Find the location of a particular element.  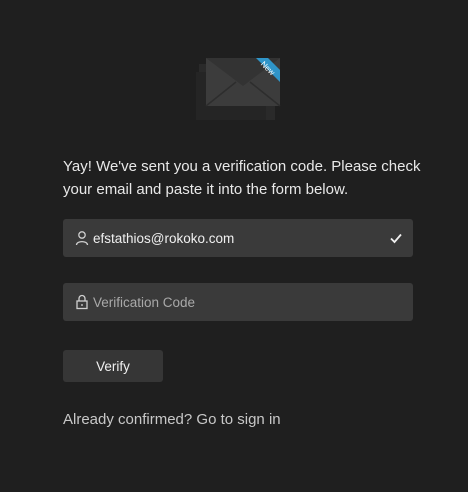

email-field is located at coordinates (238, 238).